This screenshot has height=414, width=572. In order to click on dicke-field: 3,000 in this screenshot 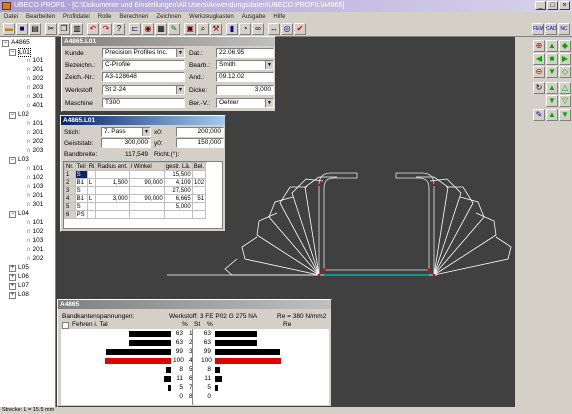, I will do `click(245, 90)`.